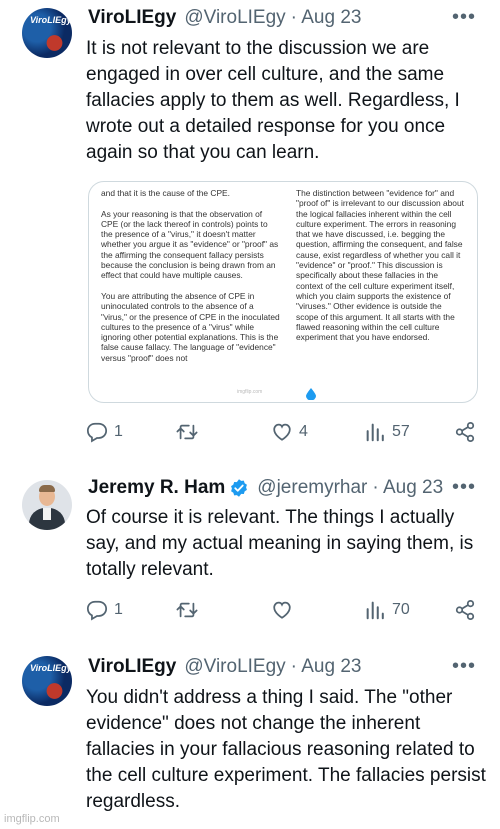 This screenshot has width=500, height=829. Describe the element at coordinates (303, 431) in the screenshot. I see `like-count: 4` at that location.